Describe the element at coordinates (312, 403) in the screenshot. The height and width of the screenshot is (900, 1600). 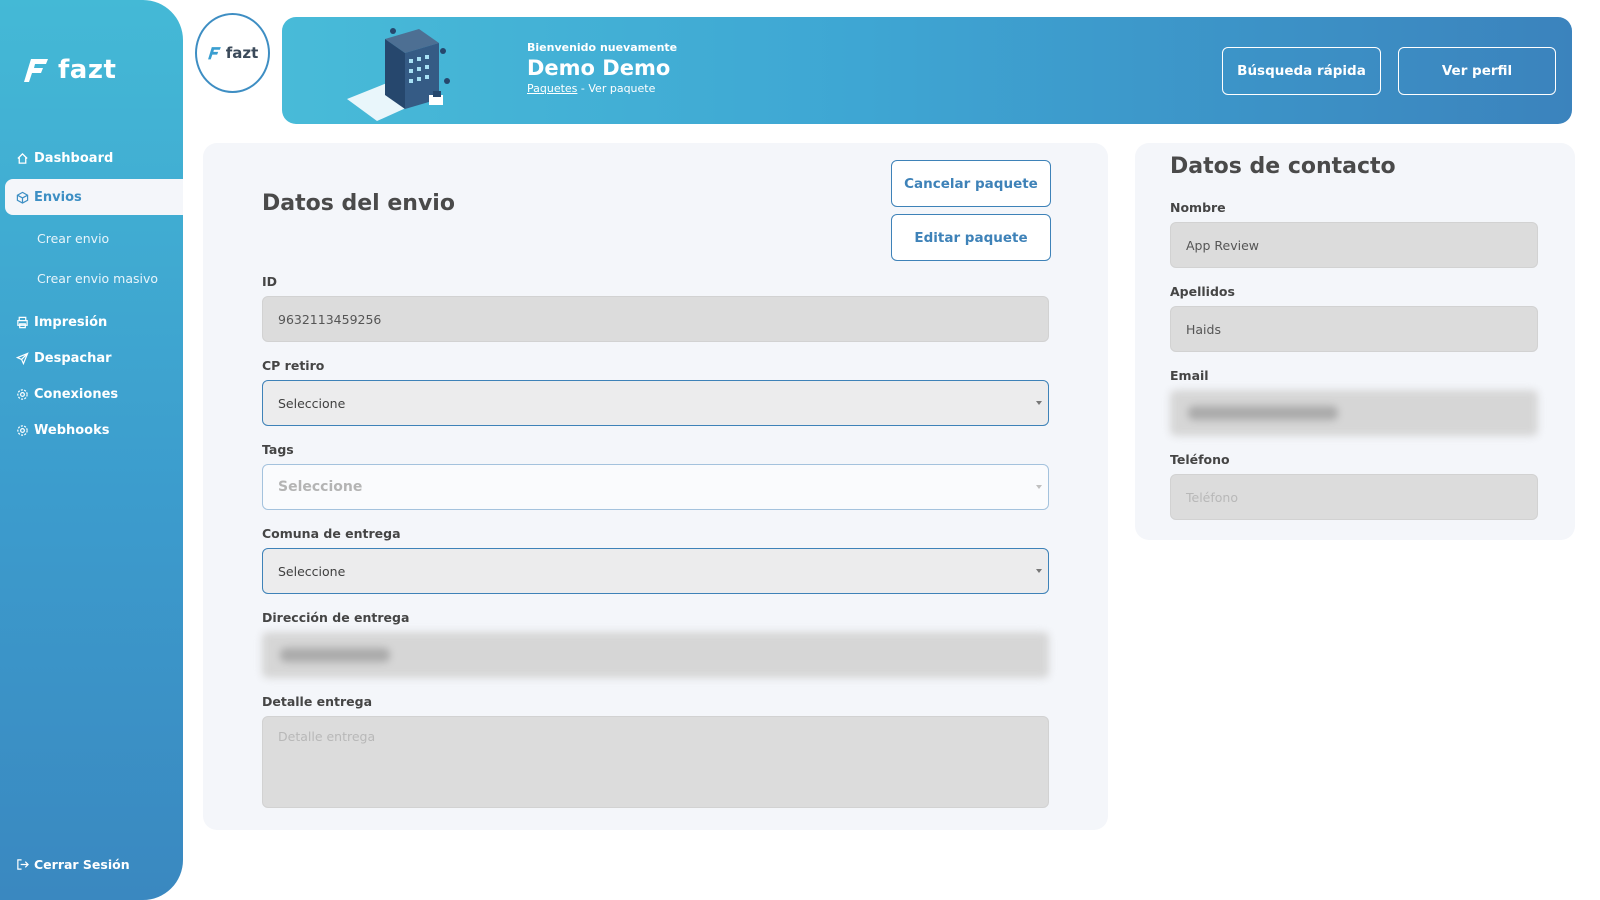
I see `cp-retiro-value: Seleccione` at that location.